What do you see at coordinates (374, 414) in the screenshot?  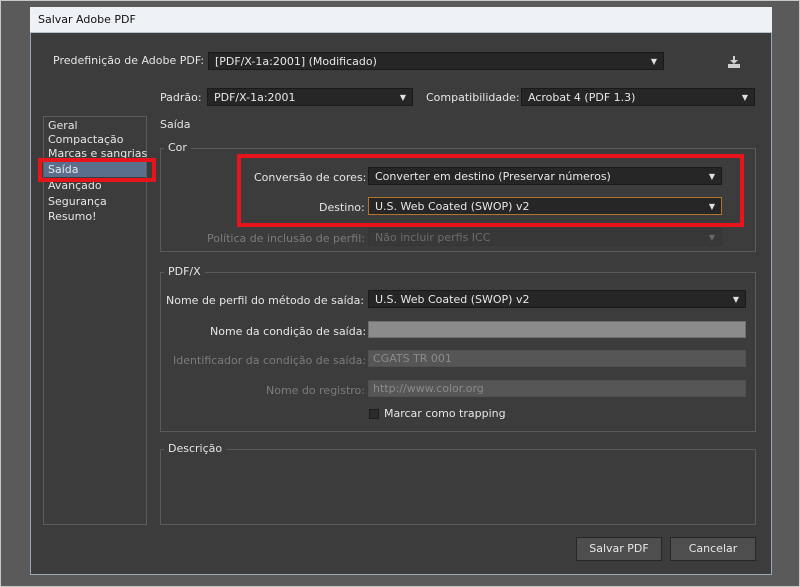 I see `trapping-checkbox` at bounding box center [374, 414].